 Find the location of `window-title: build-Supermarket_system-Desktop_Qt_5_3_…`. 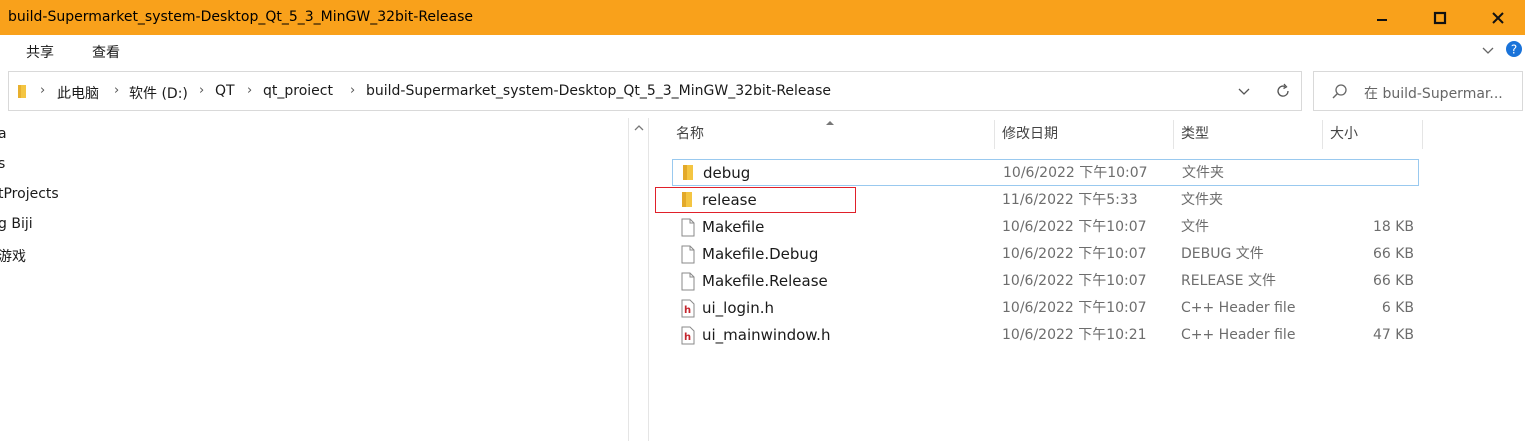

window-title: build-Supermarket_system-Desktop_Qt_5_3_… is located at coordinates (241, 17).